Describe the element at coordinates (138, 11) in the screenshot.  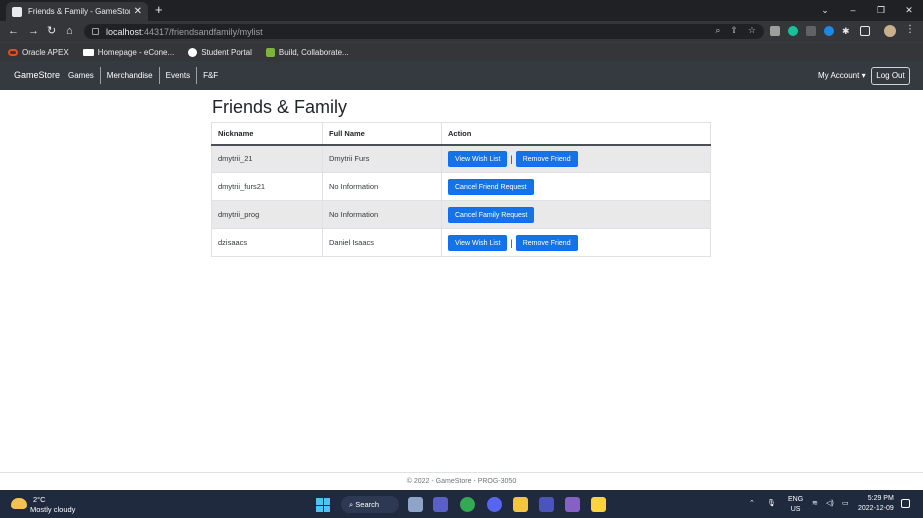
I see `close-tab-icon: ✕` at that location.